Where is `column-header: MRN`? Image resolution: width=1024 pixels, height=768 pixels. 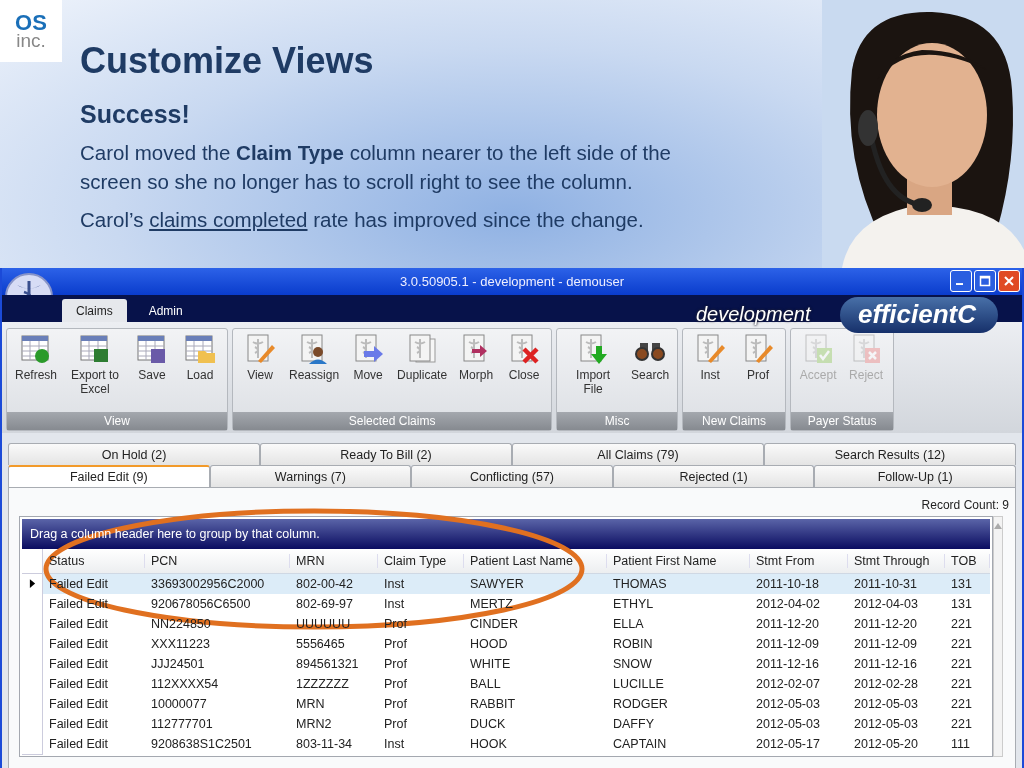 column-header: MRN is located at coordinates (334, 561).